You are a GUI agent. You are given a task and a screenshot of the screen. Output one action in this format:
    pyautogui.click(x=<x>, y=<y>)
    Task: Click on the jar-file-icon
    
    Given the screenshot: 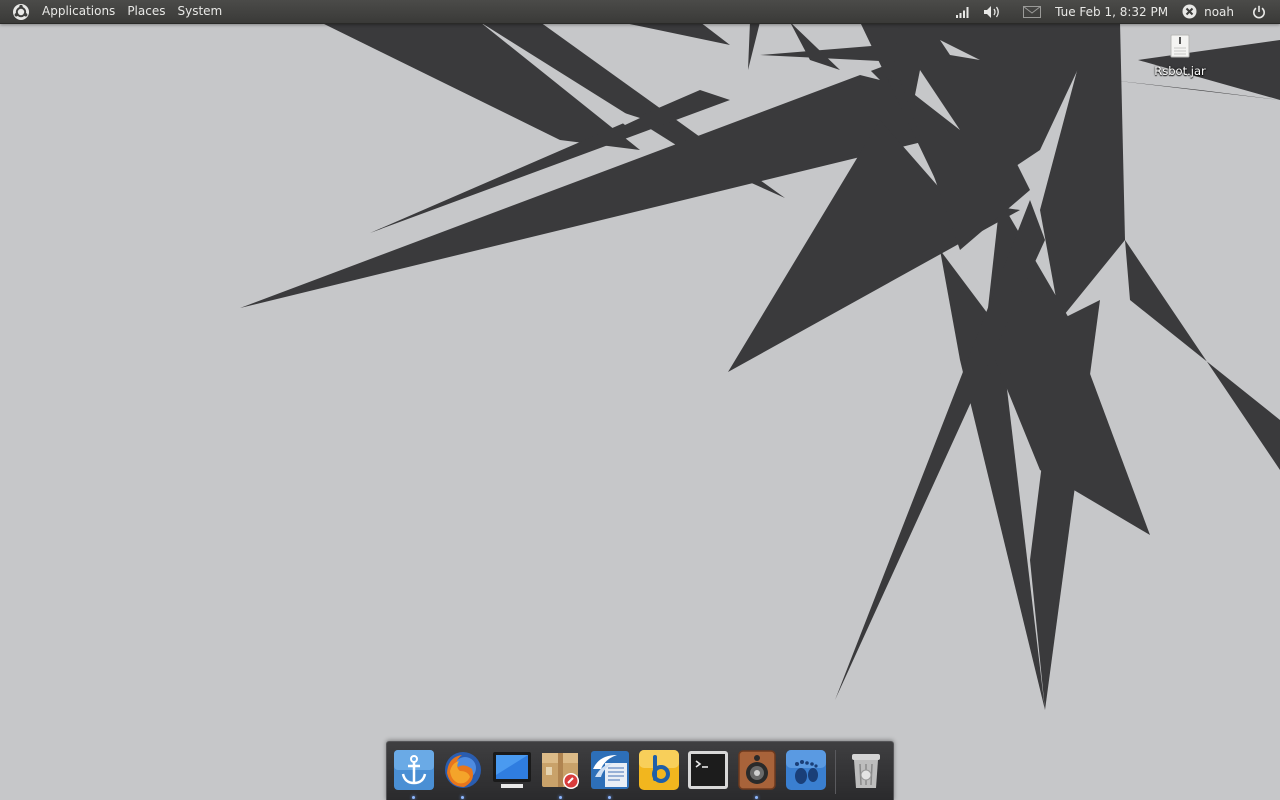 What is the action you would take?
    pyautogui.click(x=1180, y=46)
    